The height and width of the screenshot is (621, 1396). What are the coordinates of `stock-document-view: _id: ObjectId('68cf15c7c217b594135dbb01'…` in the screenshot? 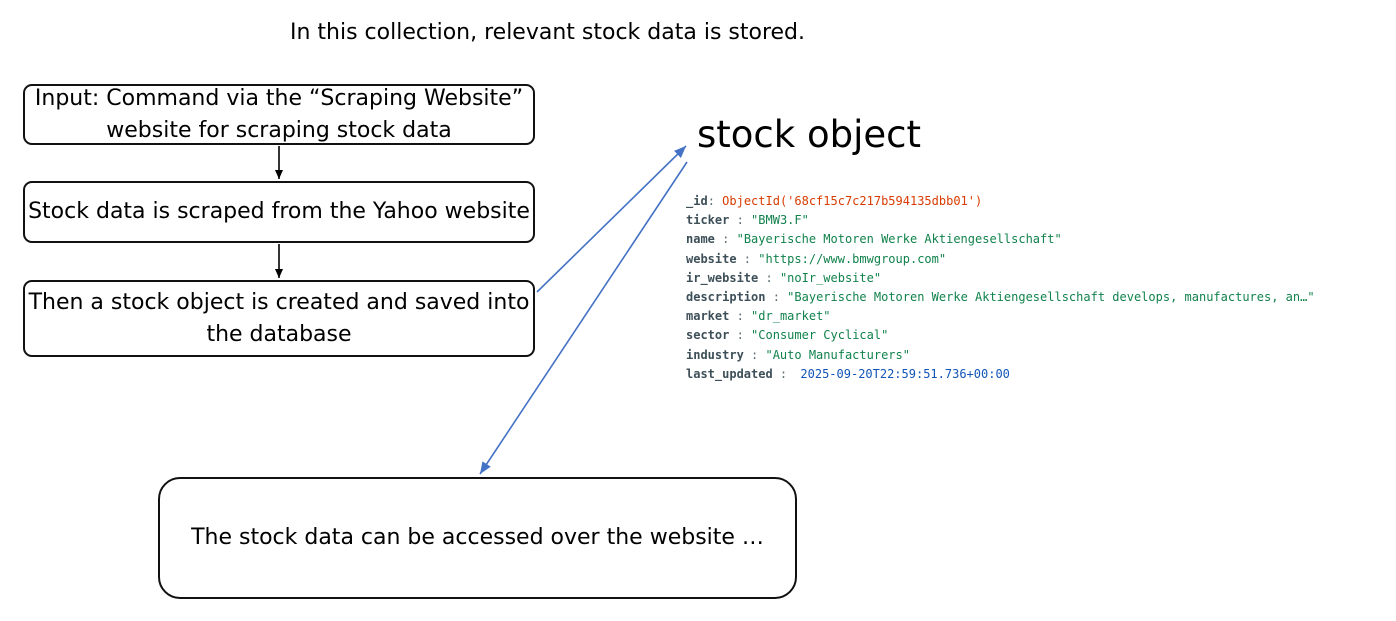 It's located at (1000, 288).